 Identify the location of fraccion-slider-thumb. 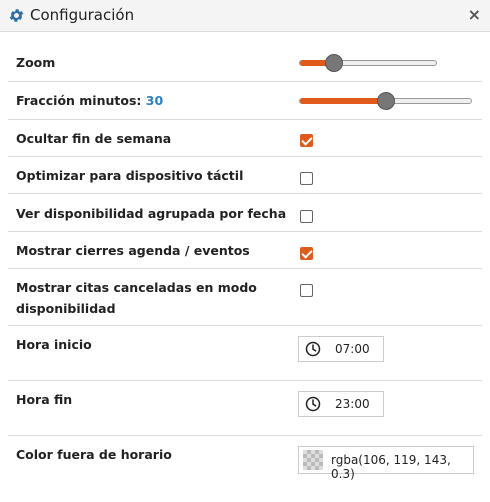
(386, 101).